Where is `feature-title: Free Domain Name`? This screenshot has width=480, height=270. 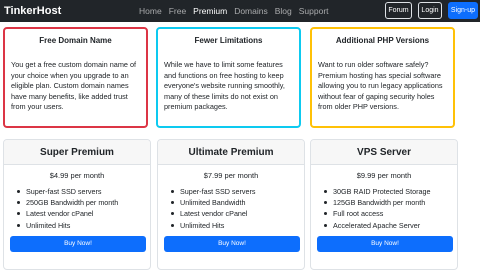
feature-title: Free Domain Name is located at coordinates (75, 40).